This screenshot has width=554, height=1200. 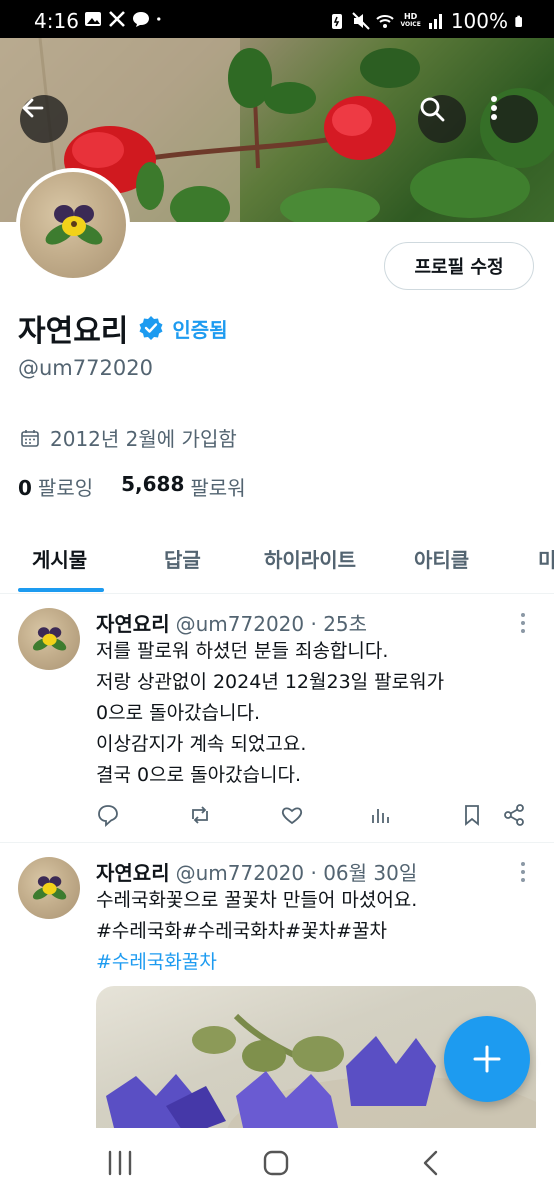 I want to click on tab-replies: 답글, so click(x=182, y=558).